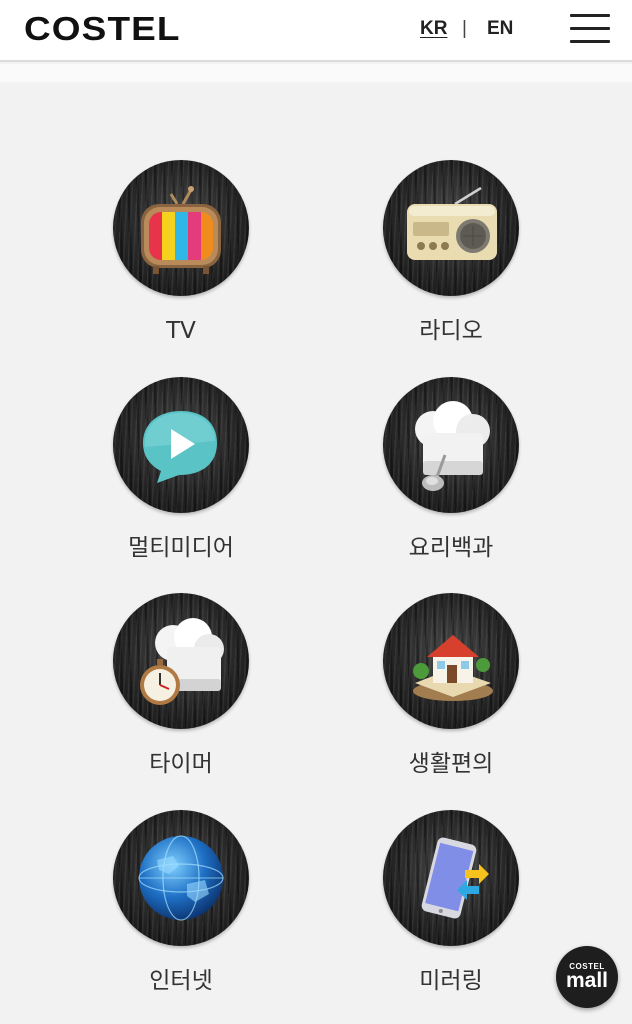 The width and height of the screenshot is (632, 1024). I want to click on category-label: 멀티미디어, so click(181, 548).